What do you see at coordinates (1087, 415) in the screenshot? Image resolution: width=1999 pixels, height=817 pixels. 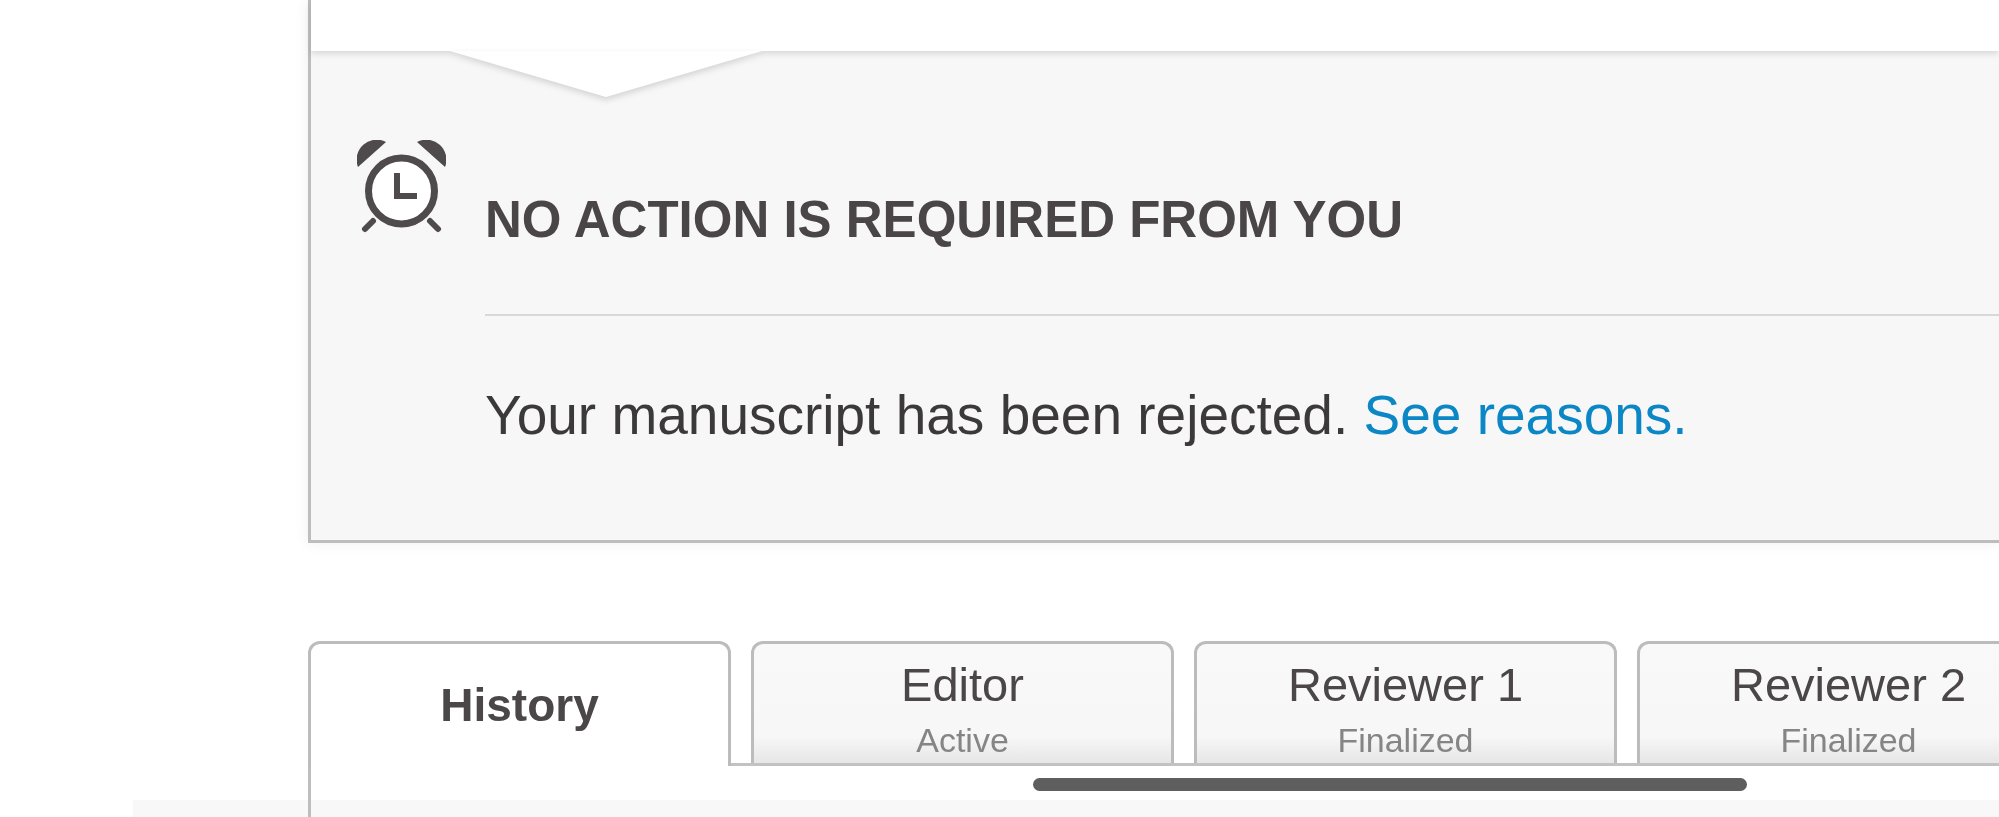 I see `status-message: Your manuscript has been rejected. See reasons.` at bounding box center [1087, 415].